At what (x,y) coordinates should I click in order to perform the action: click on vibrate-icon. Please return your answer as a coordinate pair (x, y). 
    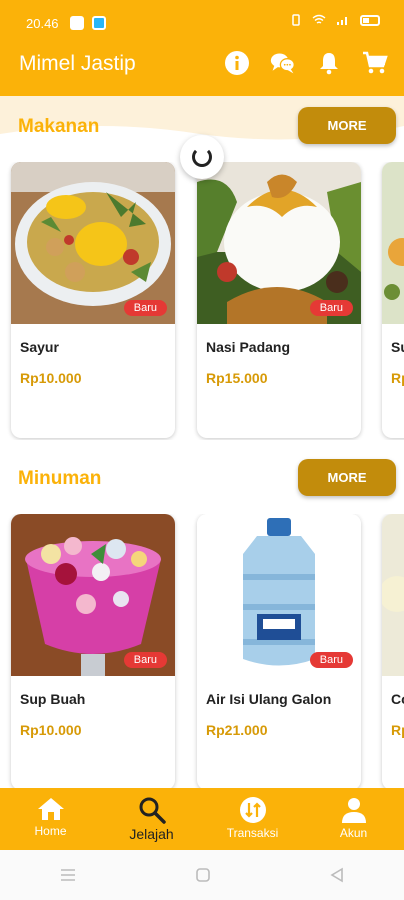
    Looking at the image, I should click on (296, 20).